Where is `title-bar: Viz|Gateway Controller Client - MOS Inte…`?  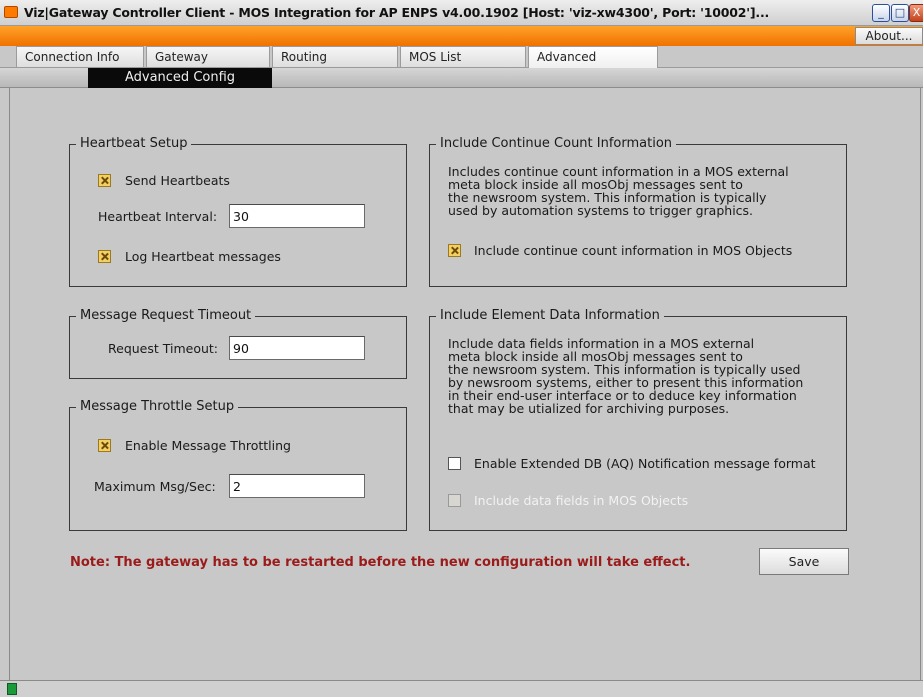
title-bar: Viz|Gateway Controller Client - MOS Inte… is located at coordinates (461, 13).